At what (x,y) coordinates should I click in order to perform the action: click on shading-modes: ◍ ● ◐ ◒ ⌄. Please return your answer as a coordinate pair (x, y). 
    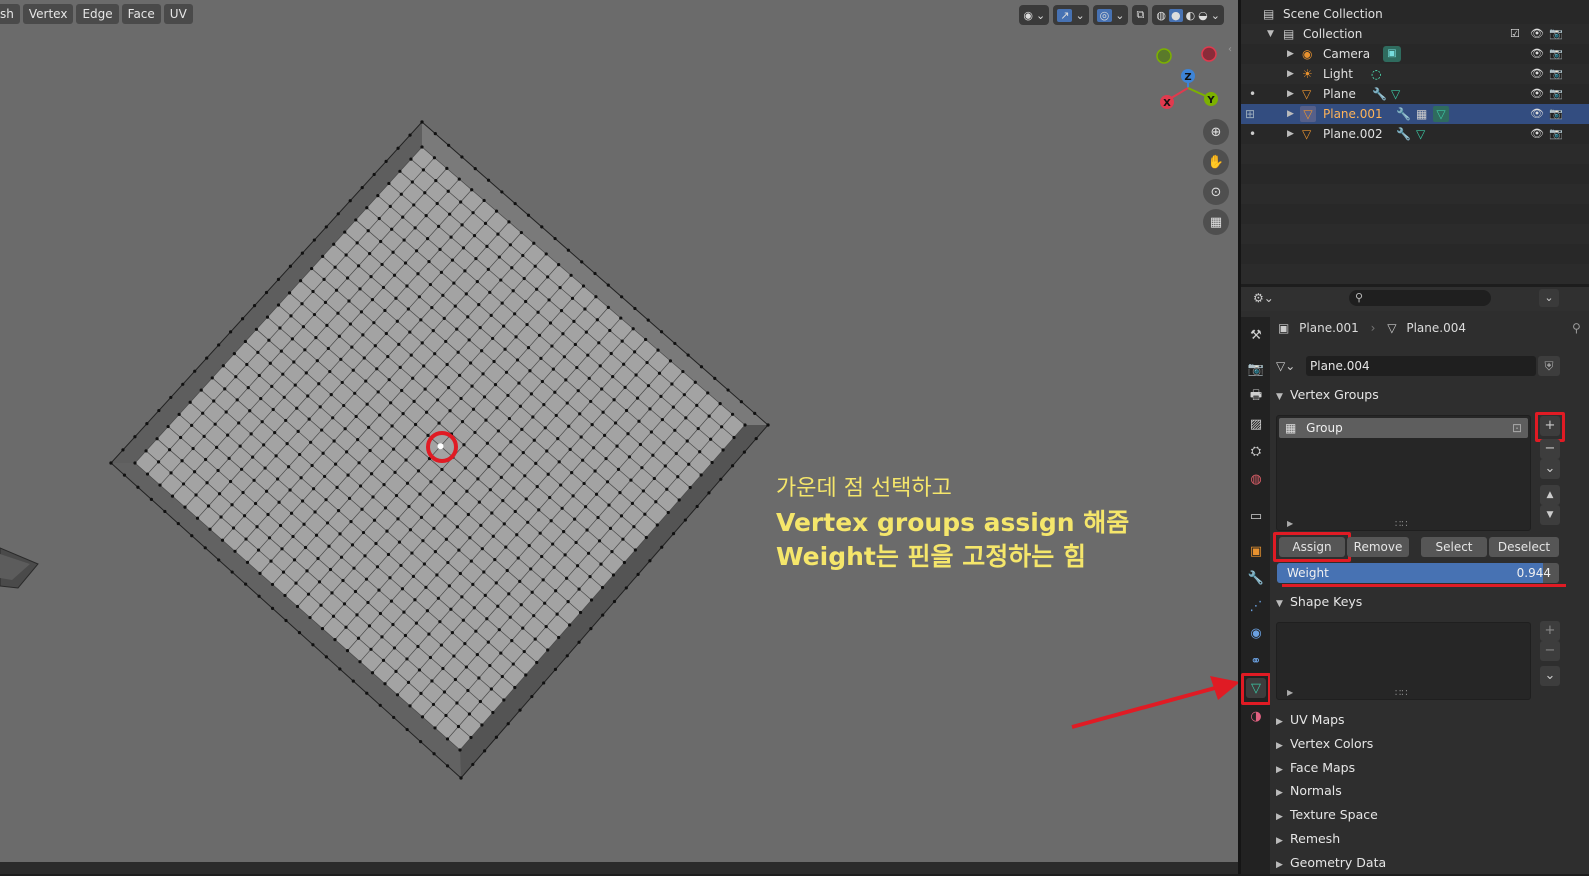
    Looking at the image, I should click on (1188, 15).